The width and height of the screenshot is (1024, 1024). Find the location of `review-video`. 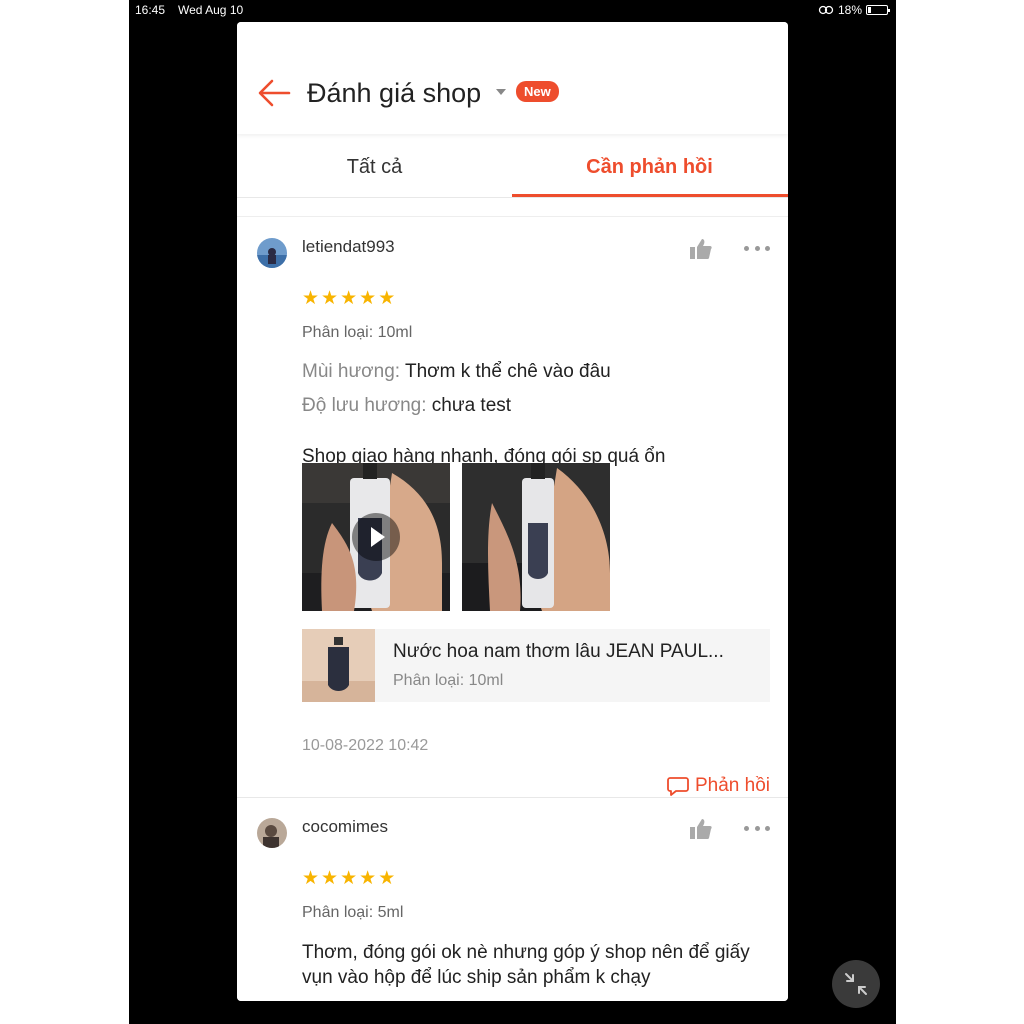

review-video is located at coordinates (376, 537).